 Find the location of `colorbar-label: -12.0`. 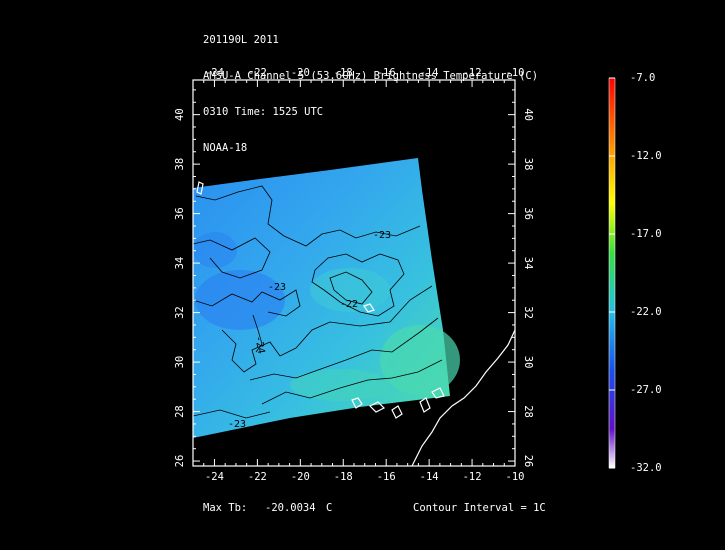

colorbar-label: -12.0 is located at coordinates (646, 156).